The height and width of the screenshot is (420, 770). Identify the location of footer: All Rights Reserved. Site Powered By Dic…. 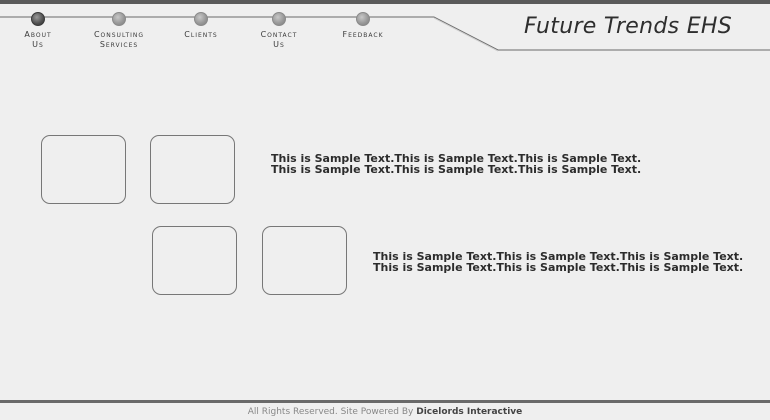
(385, 412).